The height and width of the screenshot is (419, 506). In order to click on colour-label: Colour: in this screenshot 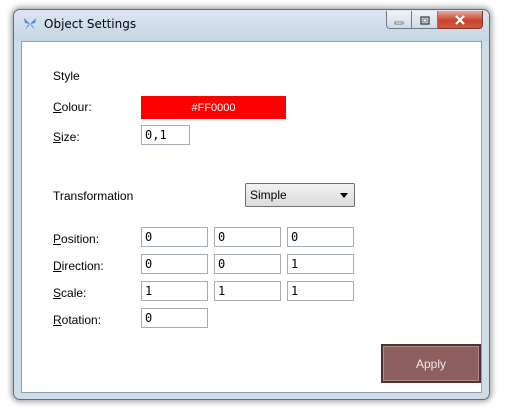, I will do `click(72, 107)`.